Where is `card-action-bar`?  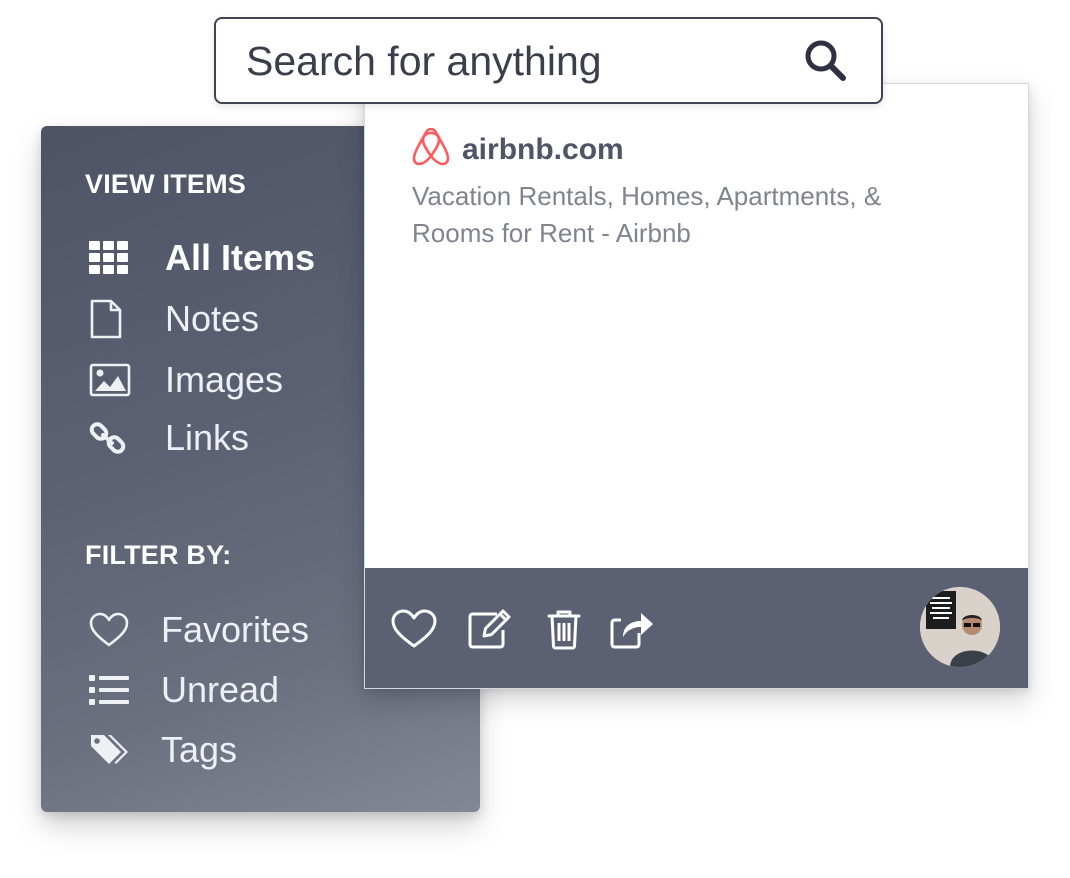
card-action-bar is located at coordinates (696, 628).